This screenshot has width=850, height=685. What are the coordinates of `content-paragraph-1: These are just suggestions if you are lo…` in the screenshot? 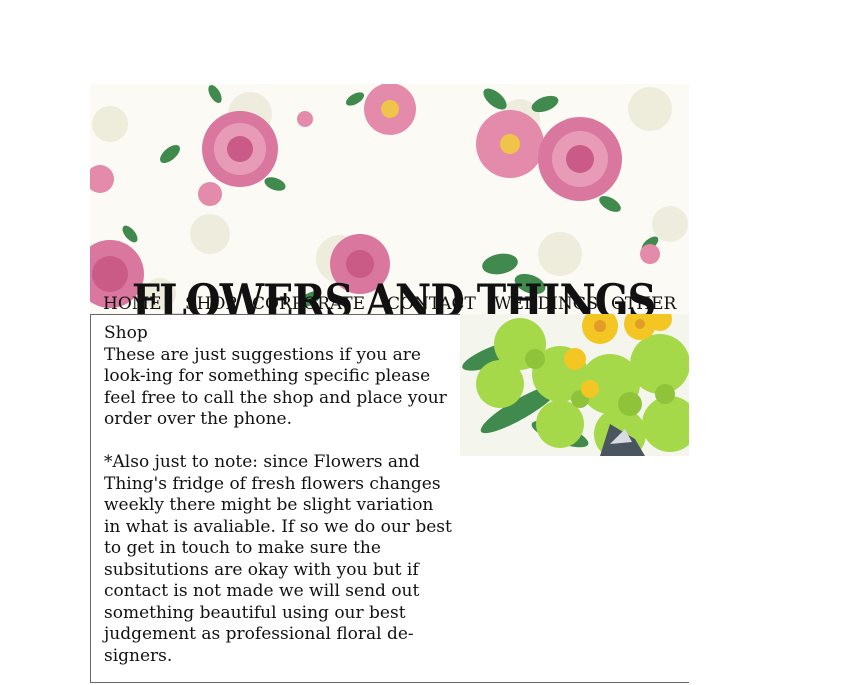 It's located at (275, 387).